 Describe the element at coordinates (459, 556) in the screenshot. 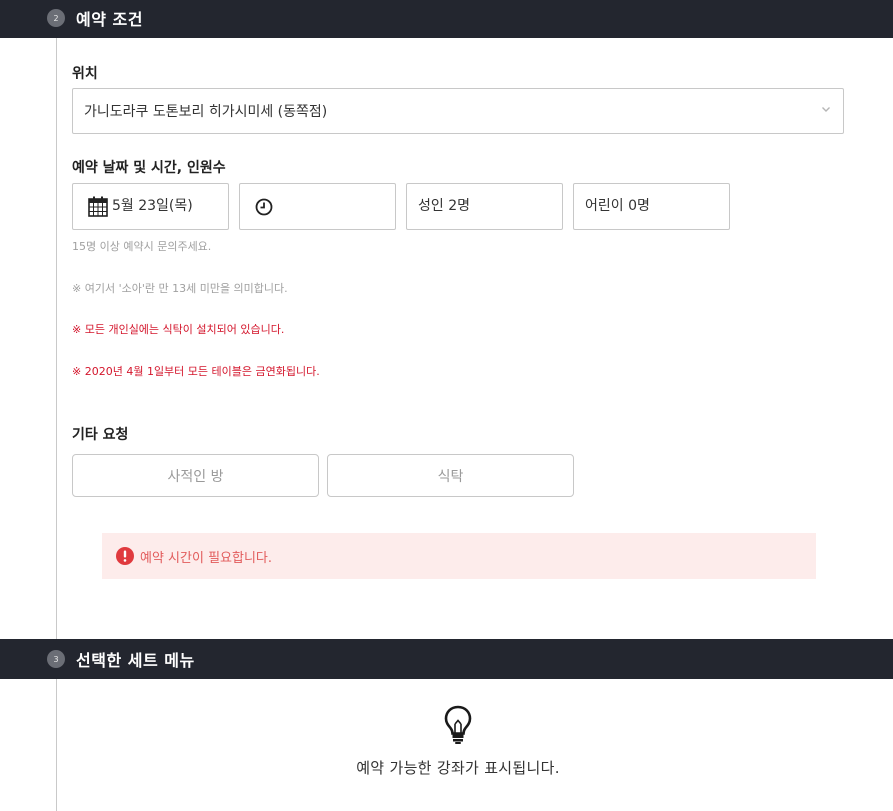

I see `error-alert: 예약 시간이 필요합니다.` at that location.